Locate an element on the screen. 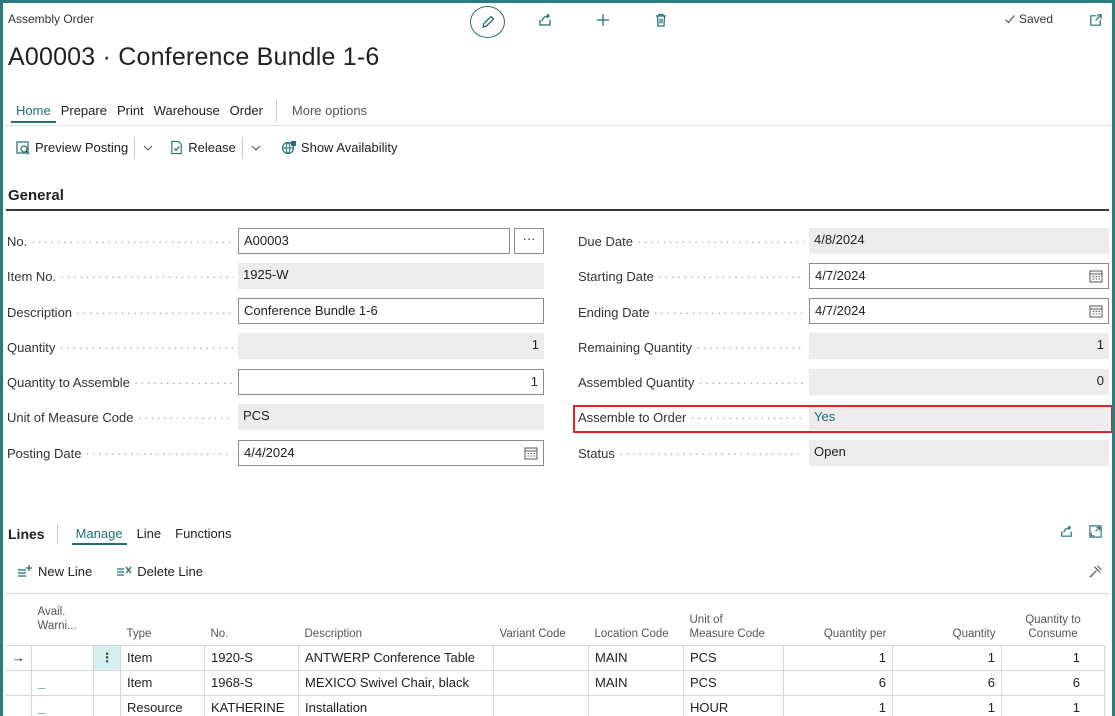 The height and width of the screenshot is (716, 1115). delete-line-button: Delete Line is located at coordinates (159, 571).